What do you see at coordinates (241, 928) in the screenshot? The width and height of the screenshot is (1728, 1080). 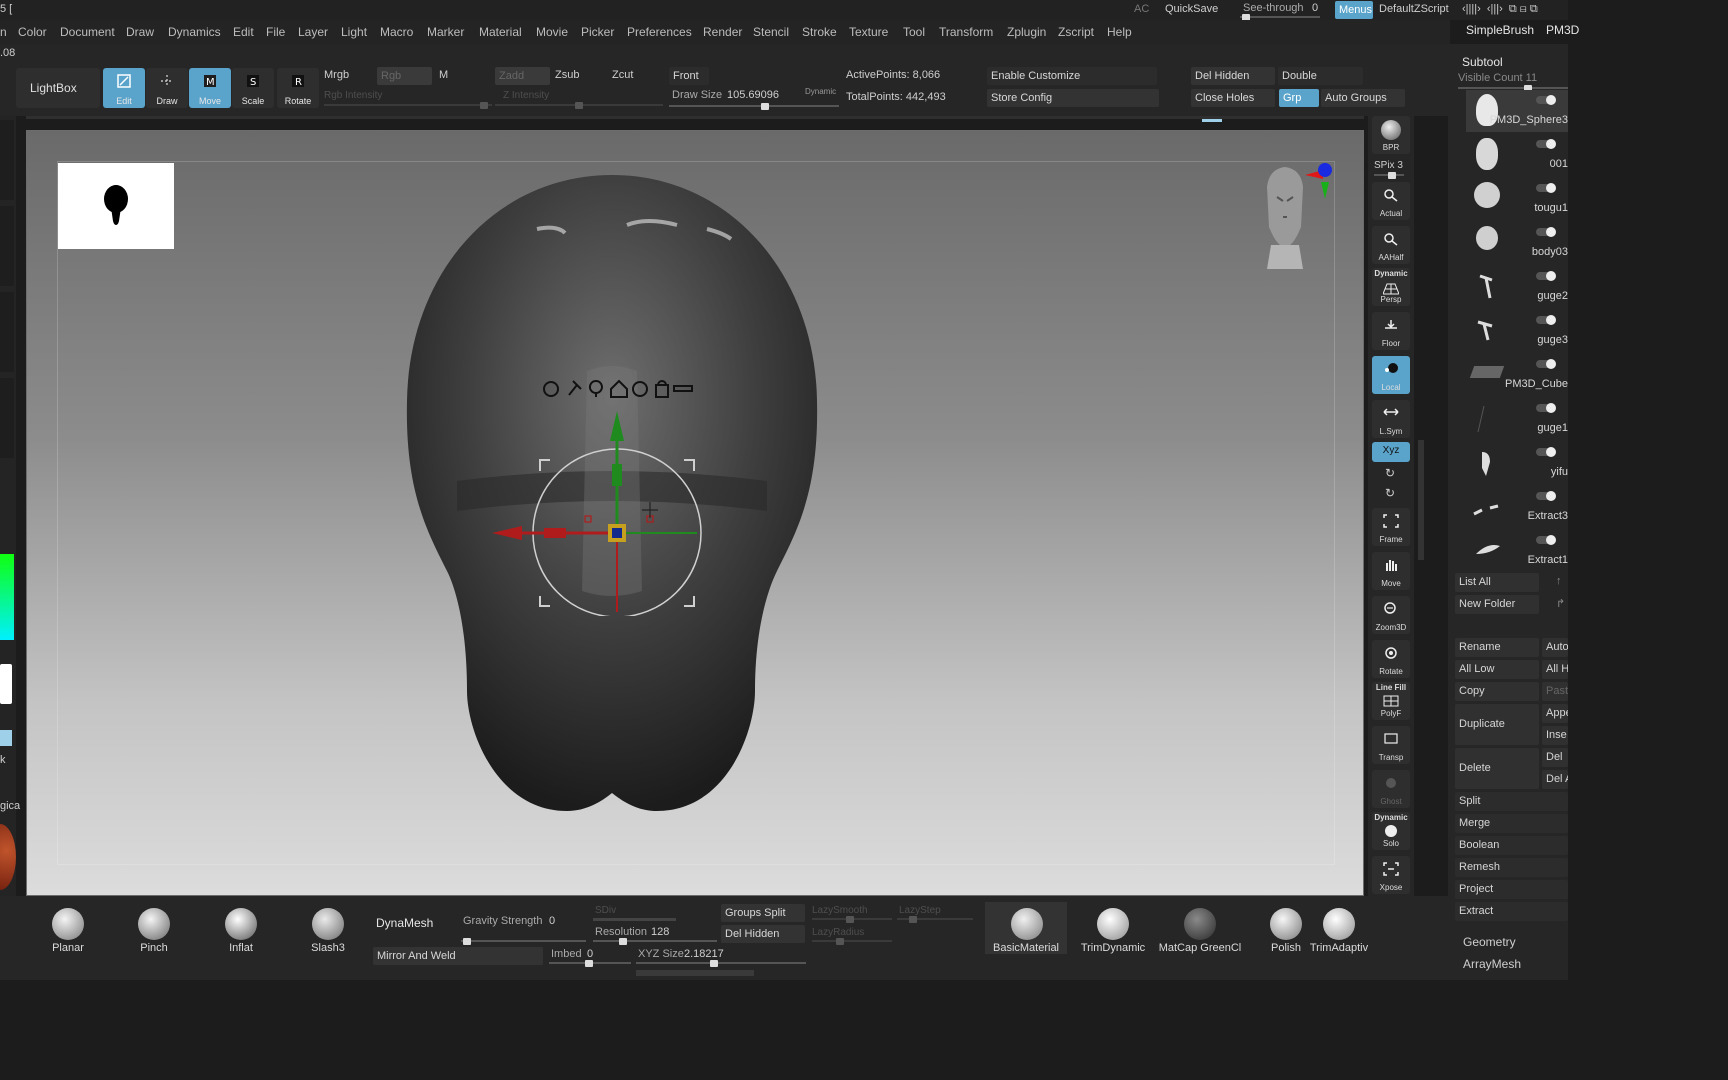 I see `inflat-brush-button: Inflat` at bounding box center [241, 928].